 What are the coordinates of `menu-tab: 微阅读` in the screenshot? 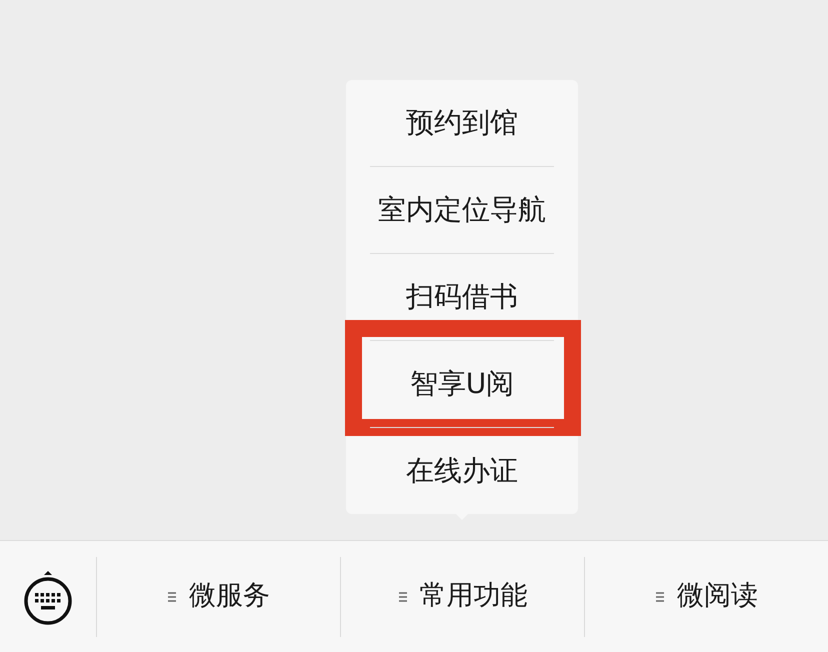 It's located at (706, 596).